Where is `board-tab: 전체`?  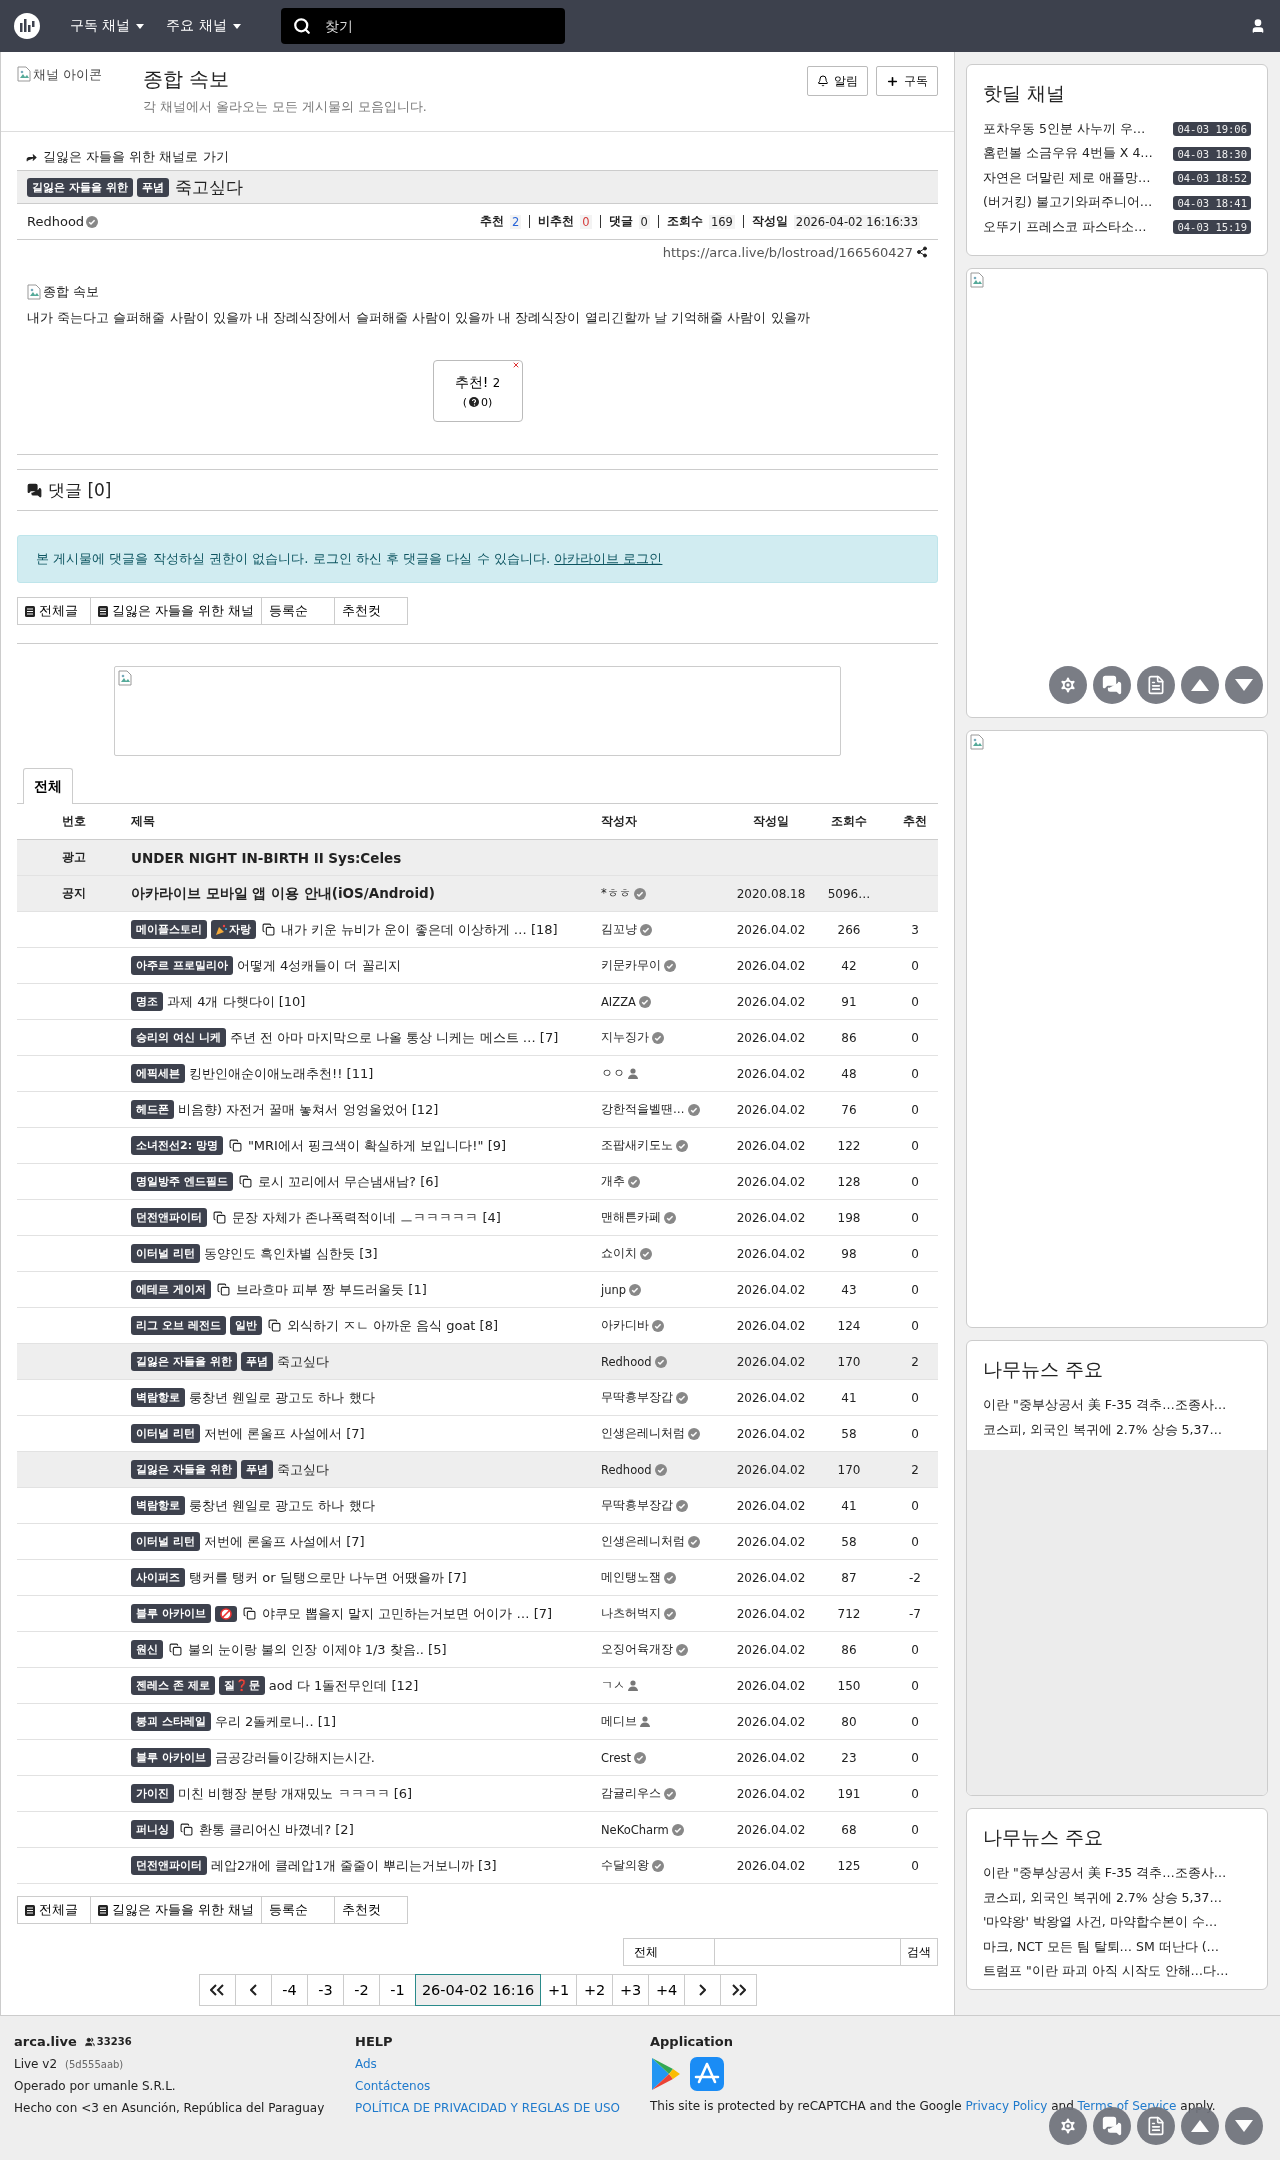
board-tab: 전체 is located at coordinates (48, 786).